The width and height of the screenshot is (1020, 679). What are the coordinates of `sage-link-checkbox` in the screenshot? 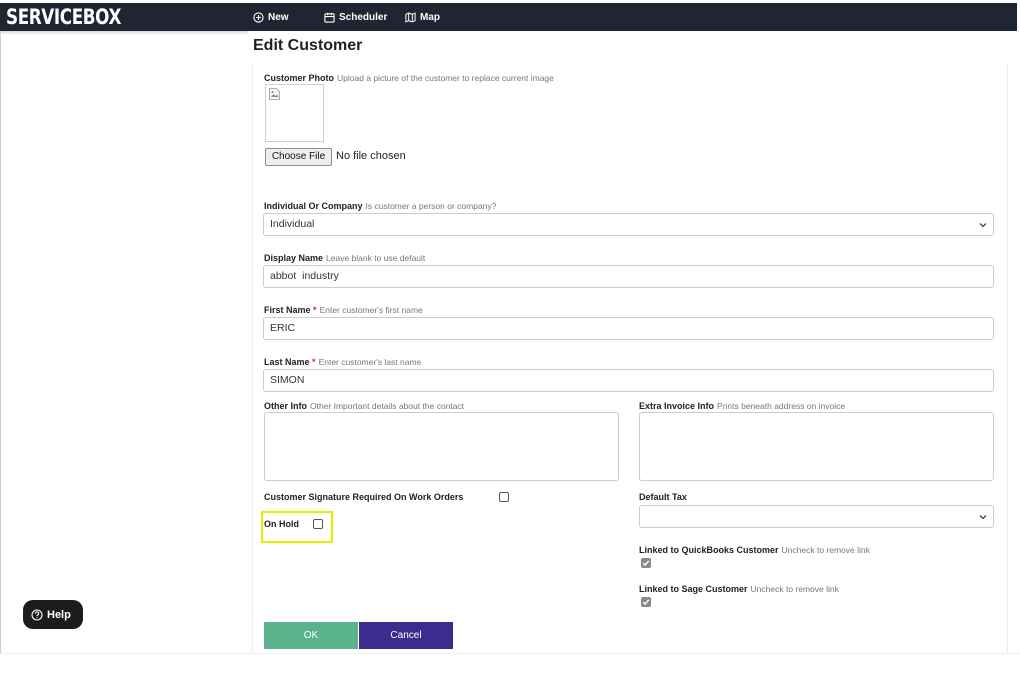 It's located at (646, 602).